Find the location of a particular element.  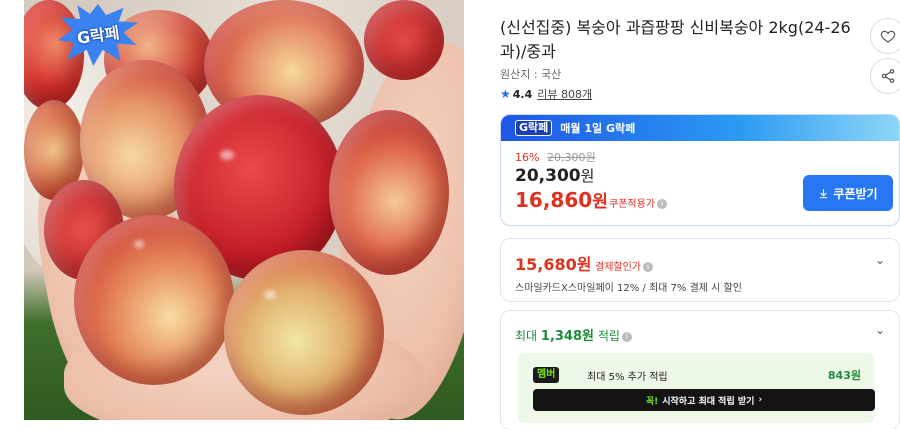

share-icon is located at coordinates (888, 76).